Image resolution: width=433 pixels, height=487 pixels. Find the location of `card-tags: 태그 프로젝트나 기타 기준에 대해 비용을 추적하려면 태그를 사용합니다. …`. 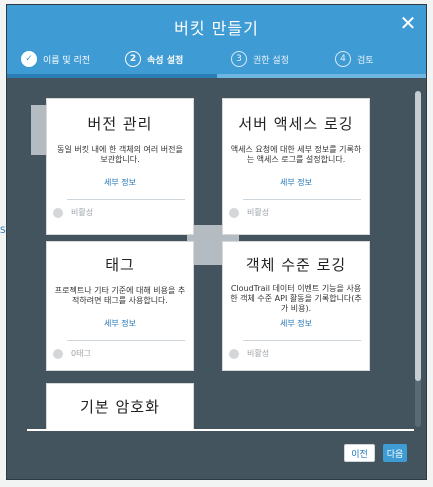

card-tags: 태그 프로젝트나 기타 기준에 대해 비용을 추적하려면 태그를 사용합니다. … is located at coordinates (120, 306).